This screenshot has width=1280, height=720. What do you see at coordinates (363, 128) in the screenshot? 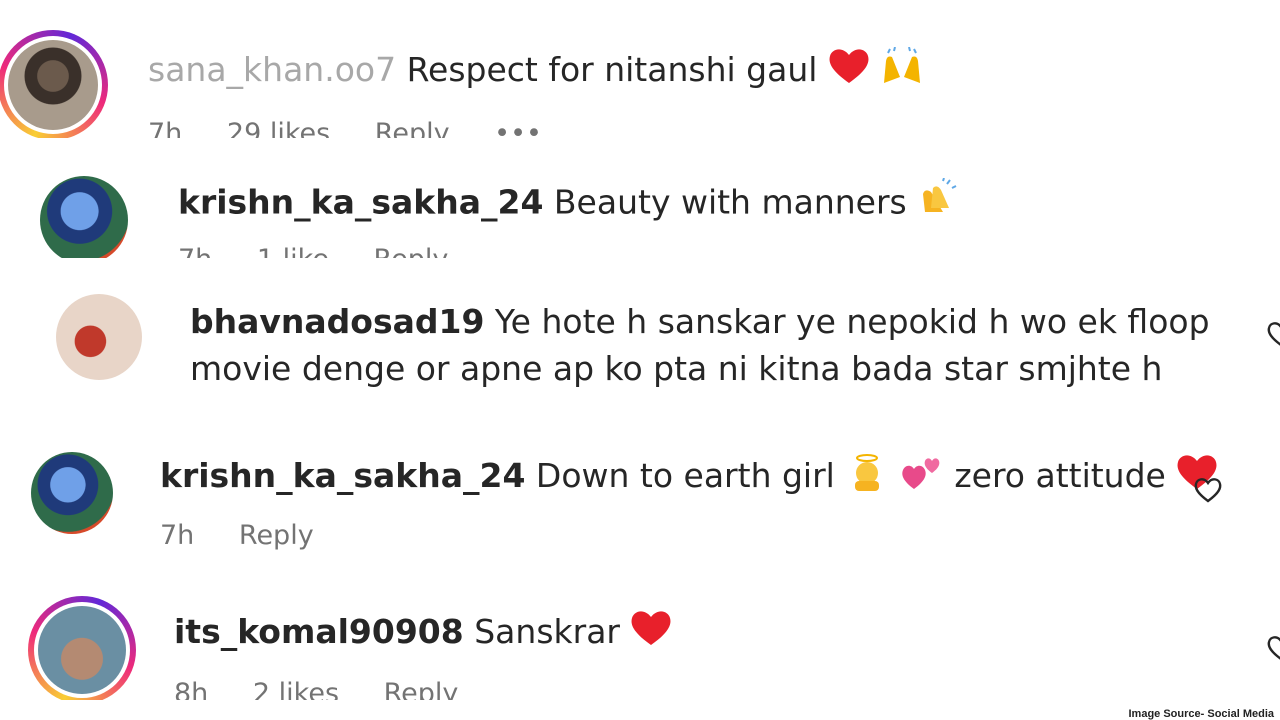
I see `comment-meta: 7h 29 likes Reply •••` at bounding box center [363, 128].